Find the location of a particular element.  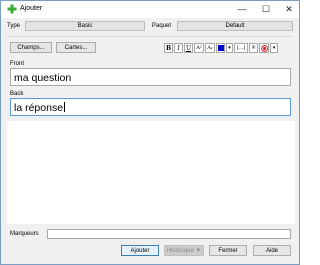

text-caret is located at coordinates (65, 107).